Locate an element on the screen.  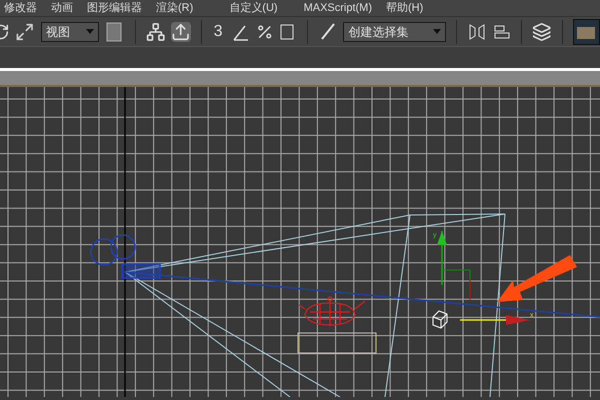
nodes-icon is located at coordinates (156, 32).